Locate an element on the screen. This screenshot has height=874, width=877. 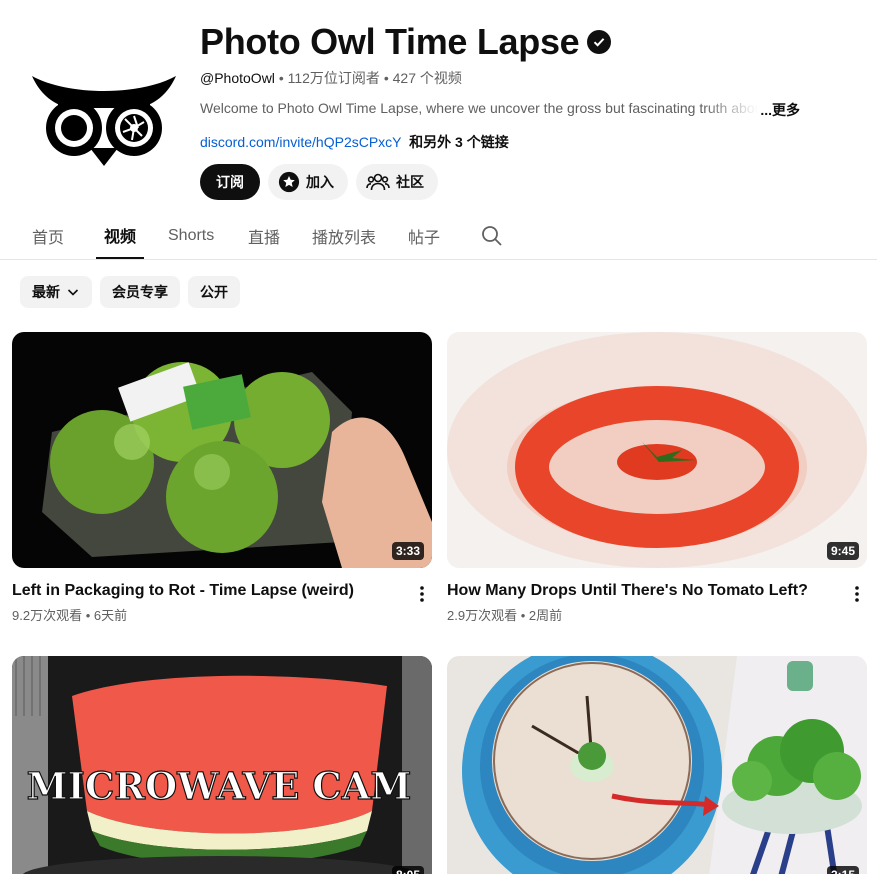
sort-label: 最新 is located at coordinates (46, 292).